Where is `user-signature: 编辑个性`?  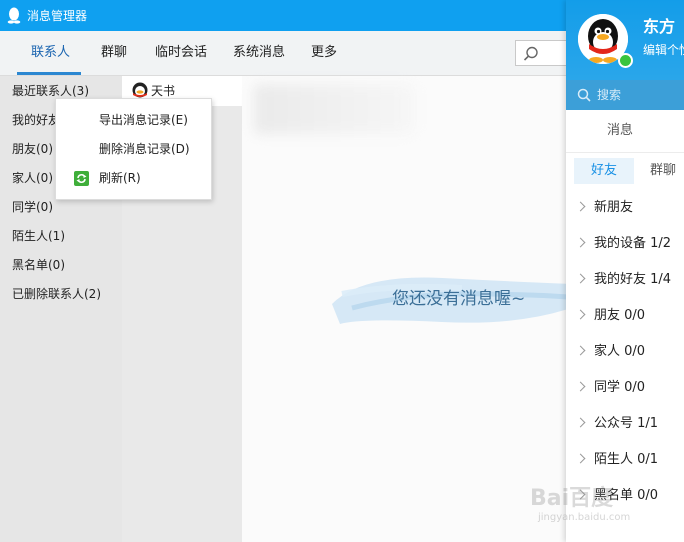
user-signature: 编辑个性 is located at coordinates (663, 50).